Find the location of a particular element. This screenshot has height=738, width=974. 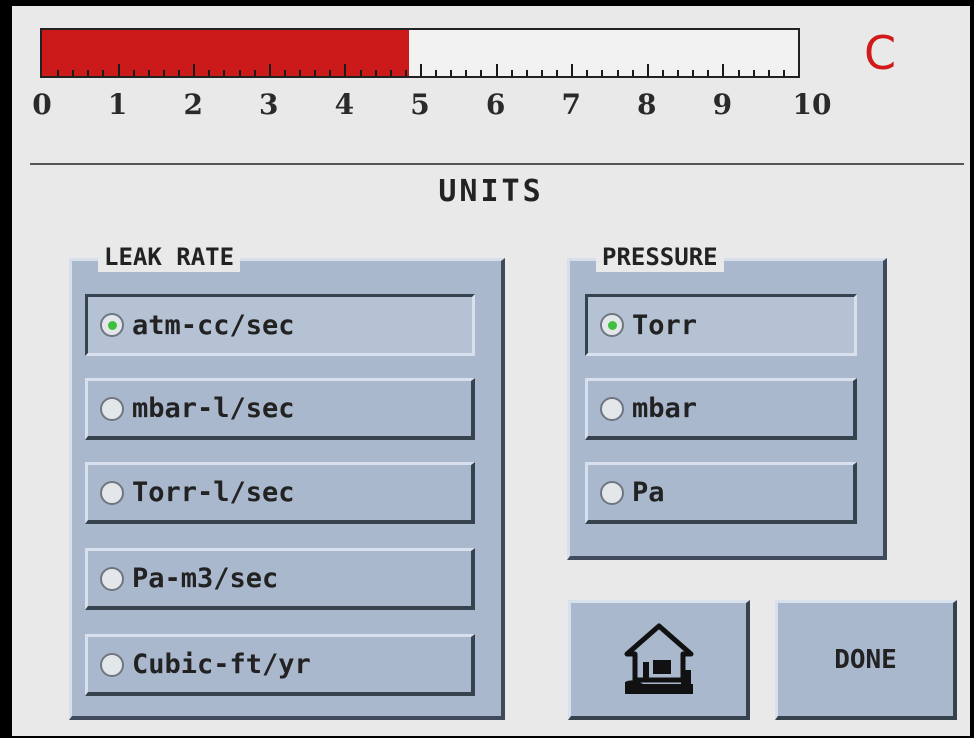

pressure-group-label: PRESSURE is located at coordinates (660, 257).